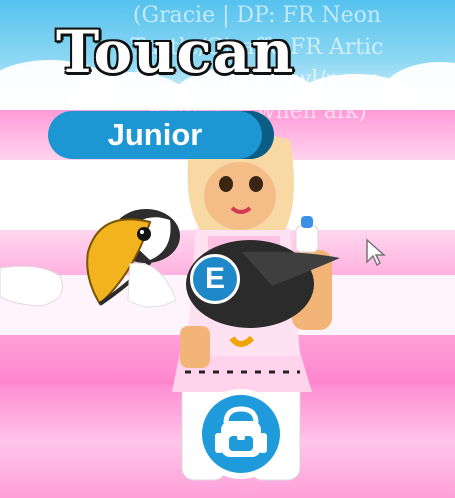 Image resolution: width=455 pixels, height=498 pixels. Describe the element at coordinates (376, 252) in the screenshot. I see `arrow-cursor-icon` at that location.